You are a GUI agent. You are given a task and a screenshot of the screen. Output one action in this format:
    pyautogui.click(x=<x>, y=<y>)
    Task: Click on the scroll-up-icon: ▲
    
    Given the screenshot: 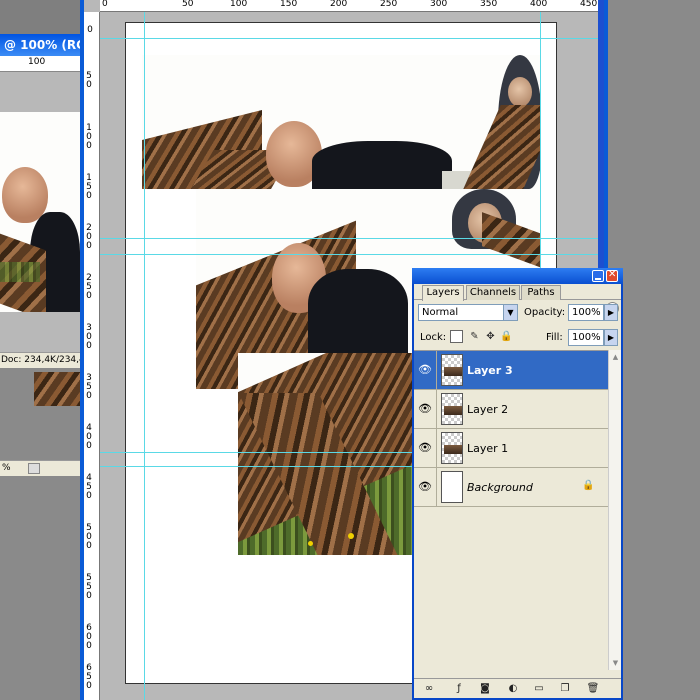 What is the action you would take?
    pyautogui.click(x=615, y=357)
    